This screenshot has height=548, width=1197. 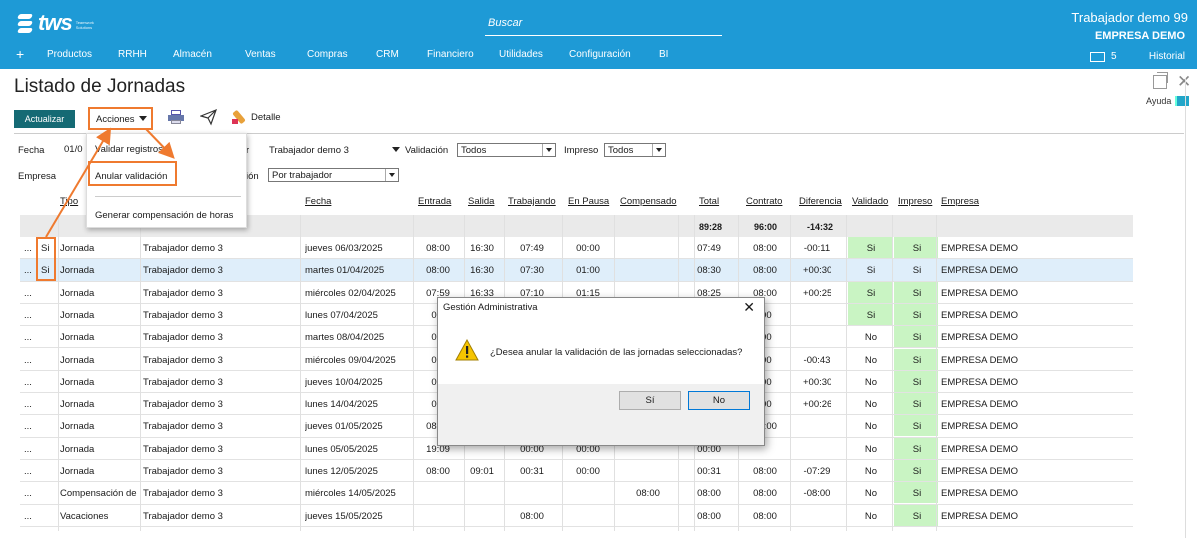 What do you see at coordinates (333, 175) in the screenshot?
I see `agrupacion-select: Por trabajador` at bounding box center [333, 175].